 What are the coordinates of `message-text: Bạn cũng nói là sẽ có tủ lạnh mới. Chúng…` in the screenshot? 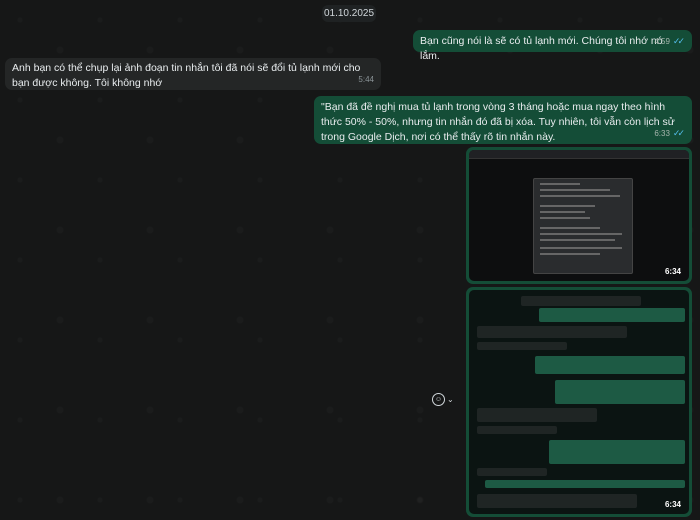 It's located at (541, 48).